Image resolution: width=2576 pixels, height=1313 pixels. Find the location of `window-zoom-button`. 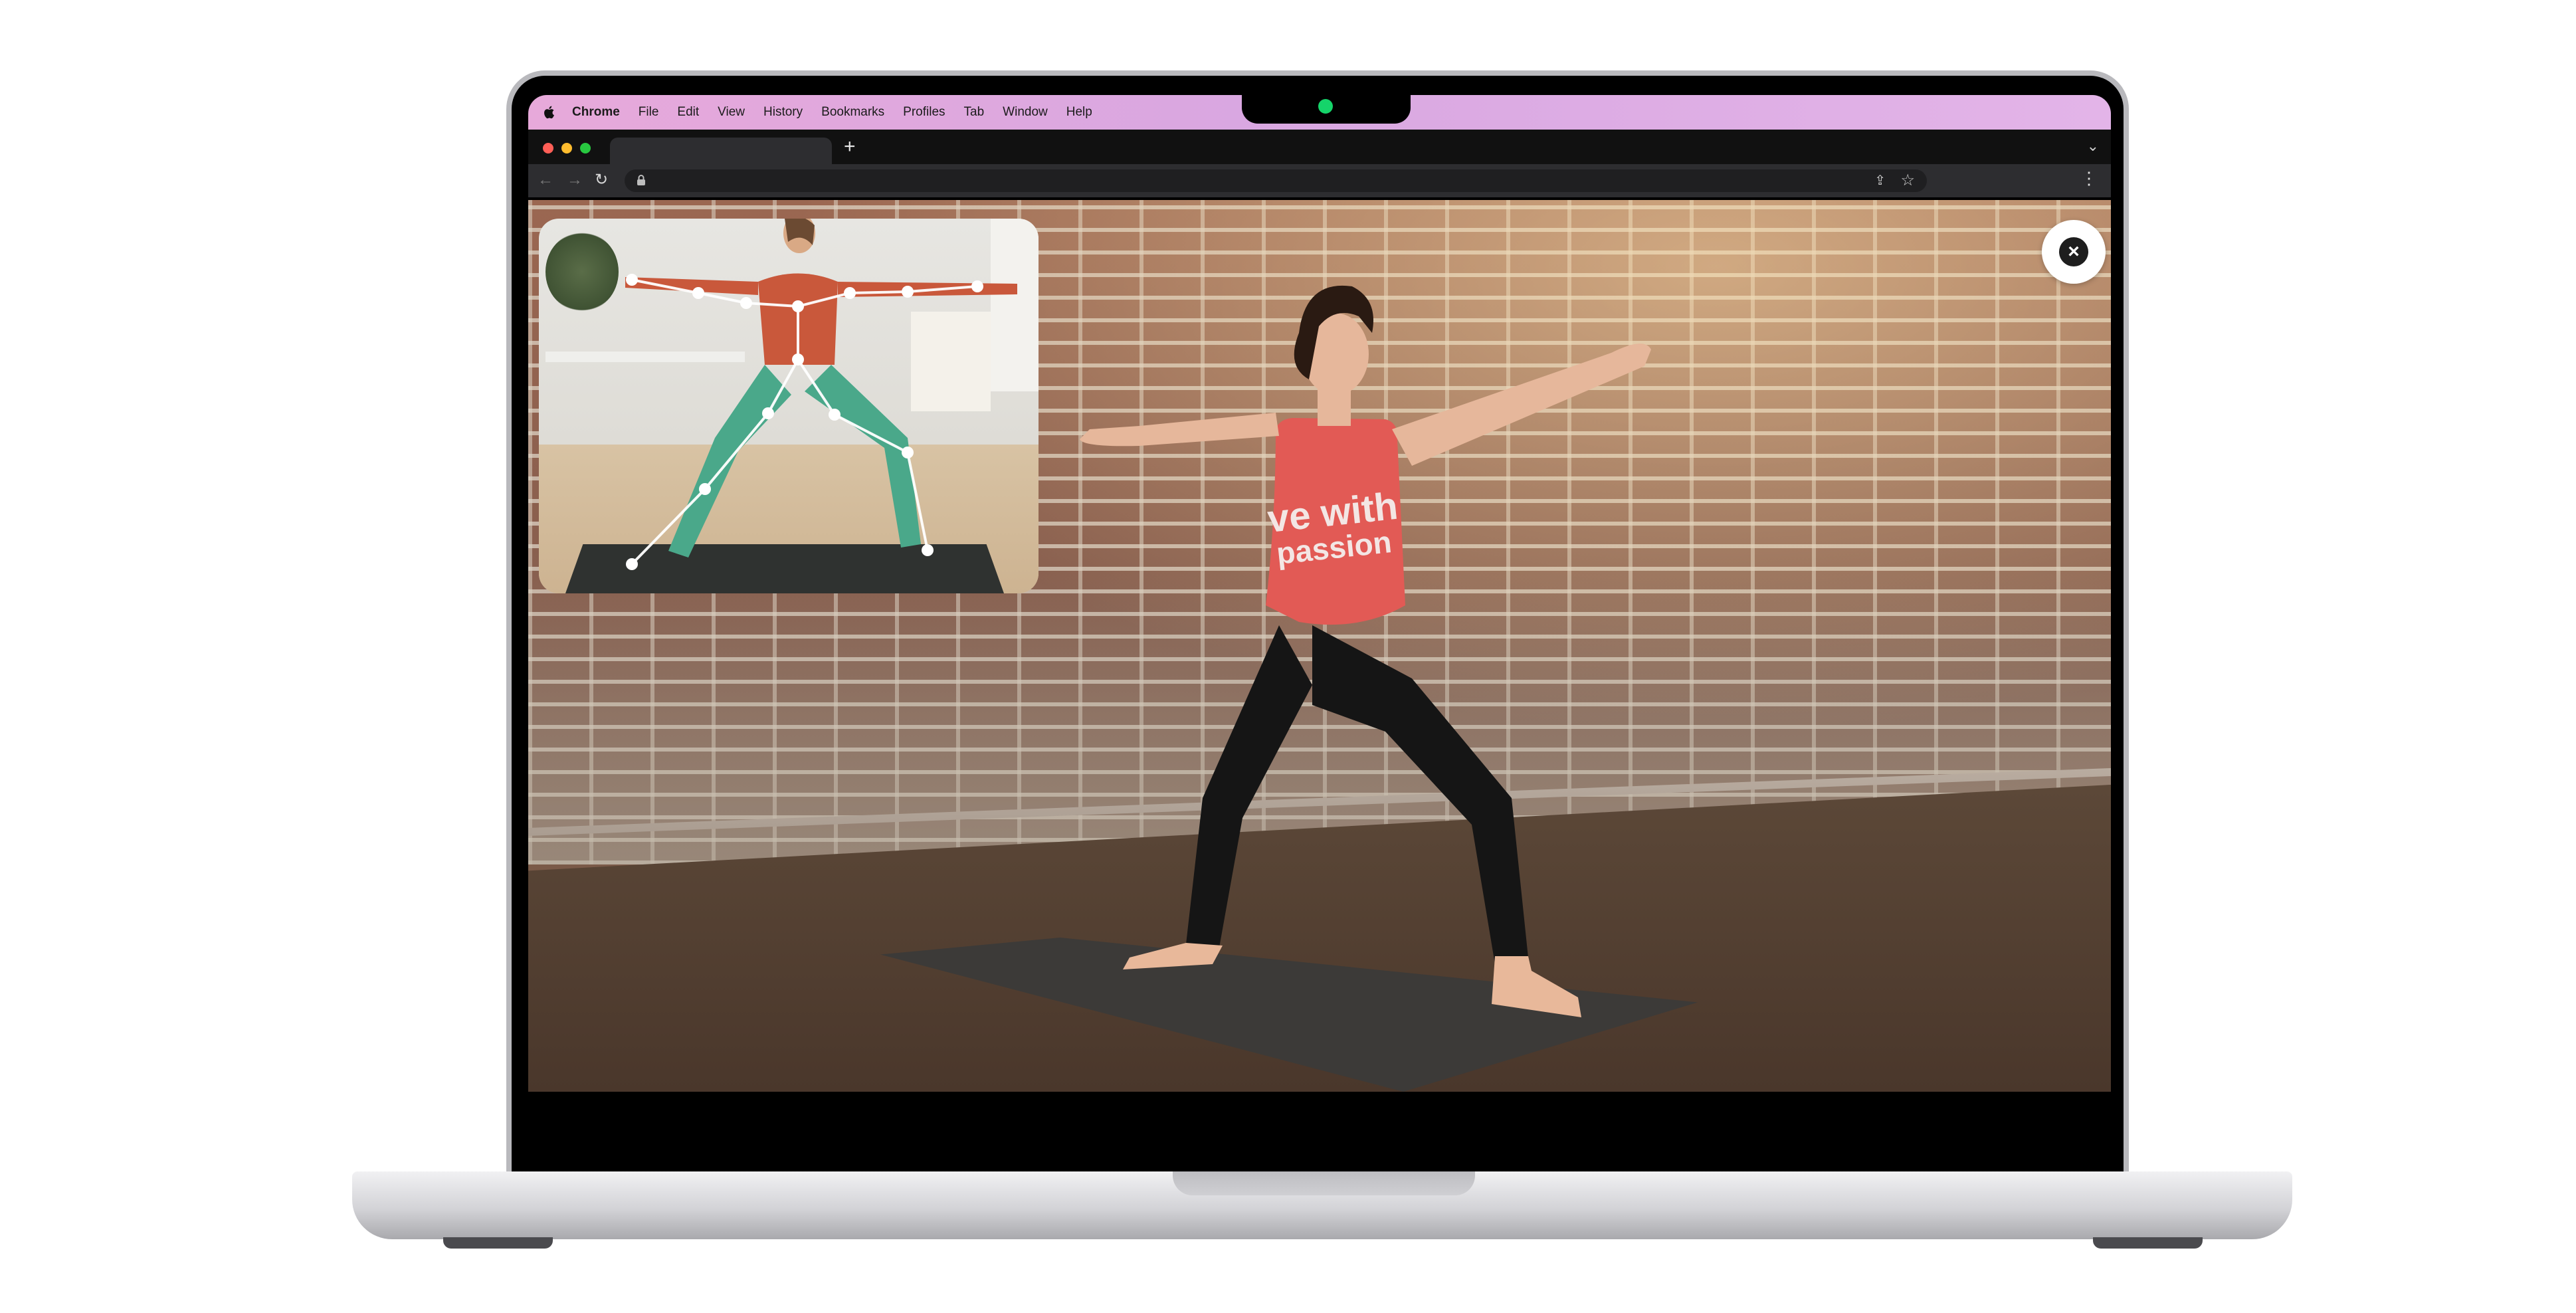

window-zoom-button is located at coordinates (586, 148).